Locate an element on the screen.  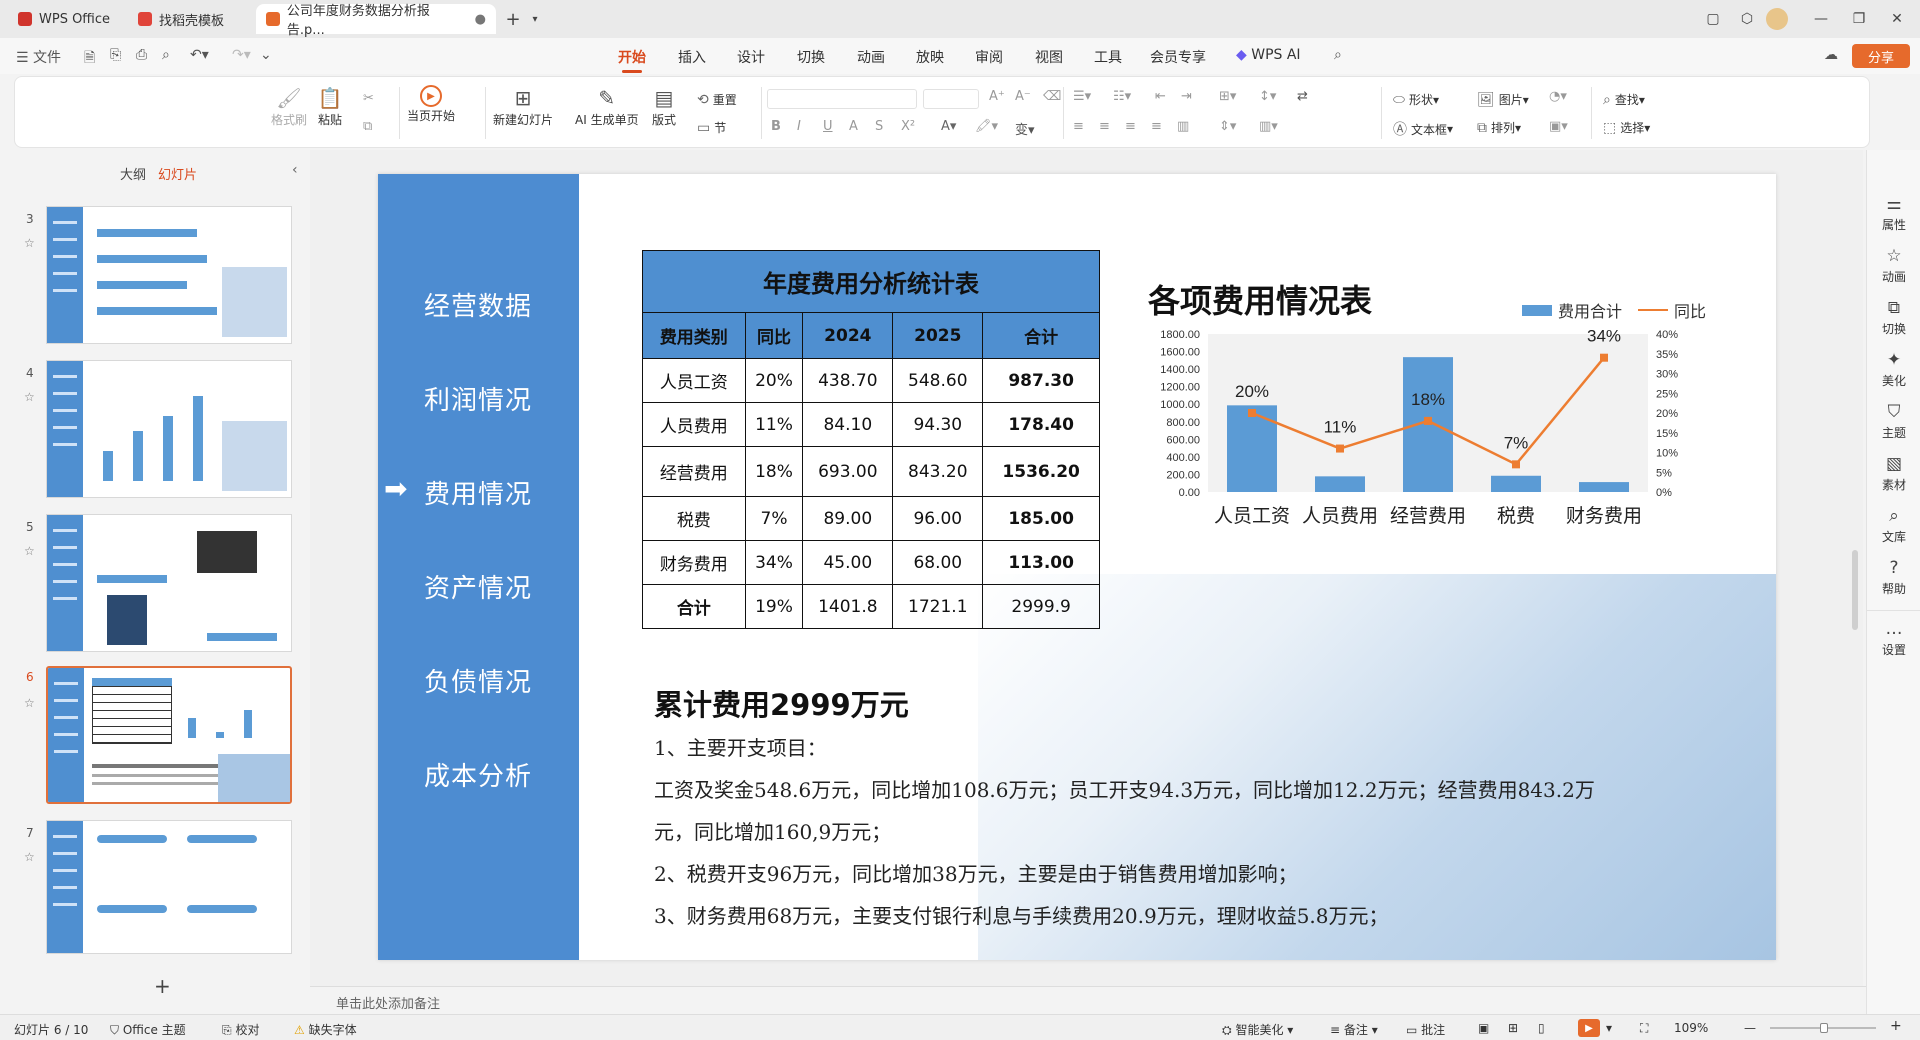
normal-view-icon: ▣ is located at coordinates (1483, 1028).